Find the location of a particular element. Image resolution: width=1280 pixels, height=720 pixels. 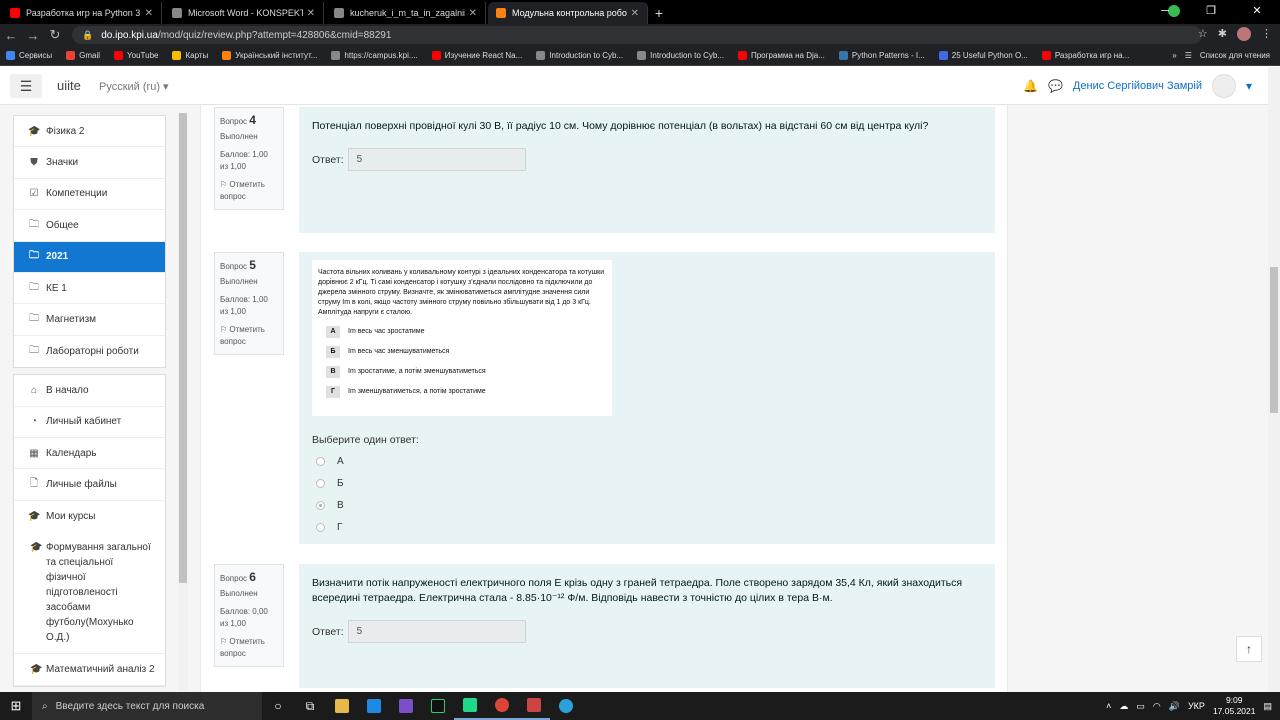

scroll-to-top-button: ↑ is located at coordinates (1249, 649).